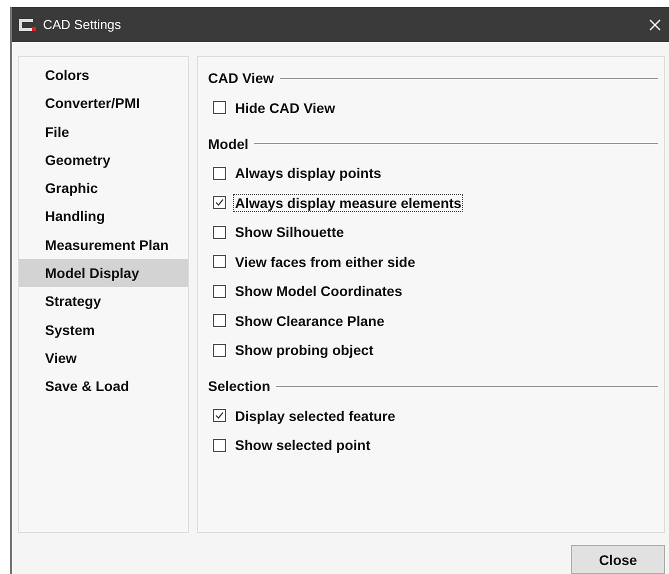 Image resolution: width=669 pixels, height=574 pixels. What do you see at coordinates (82, 24) in the screenshot?
I see `window-title: CAD Settings` at bounding box center [82, 24].